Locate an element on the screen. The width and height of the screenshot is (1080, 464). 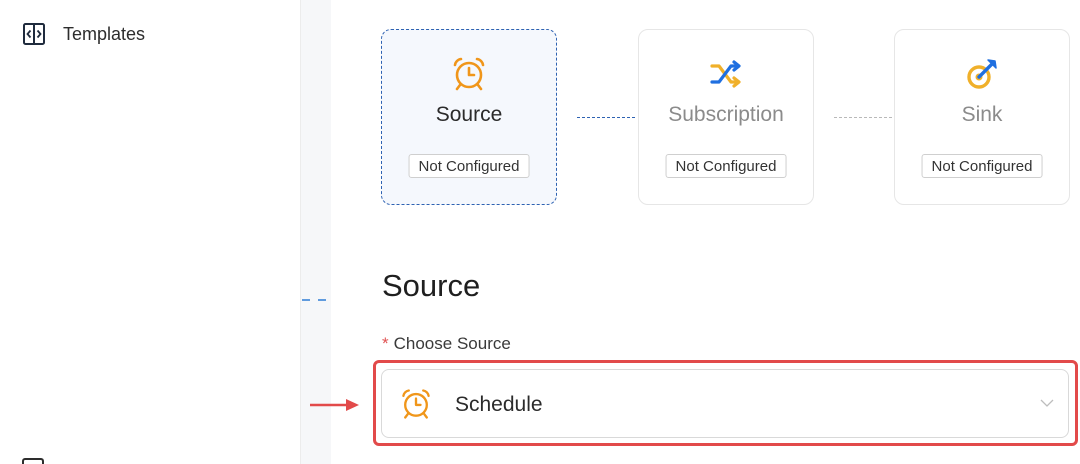
field-label: * Choose Source is located at coordinates (446, 344).